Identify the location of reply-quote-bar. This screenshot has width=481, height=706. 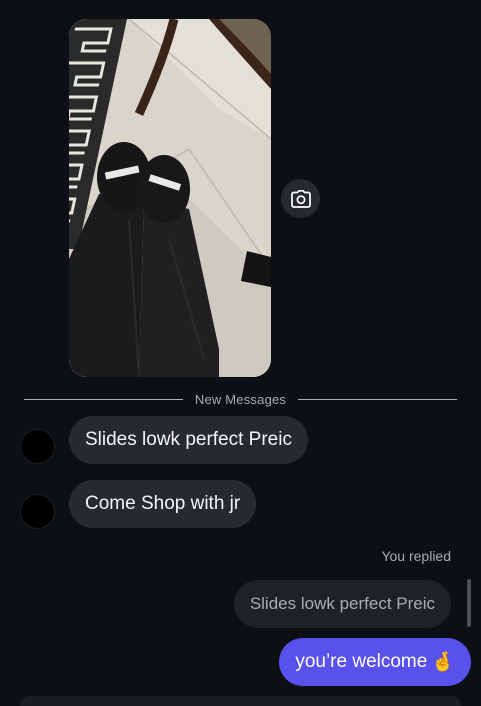
(469, 603).